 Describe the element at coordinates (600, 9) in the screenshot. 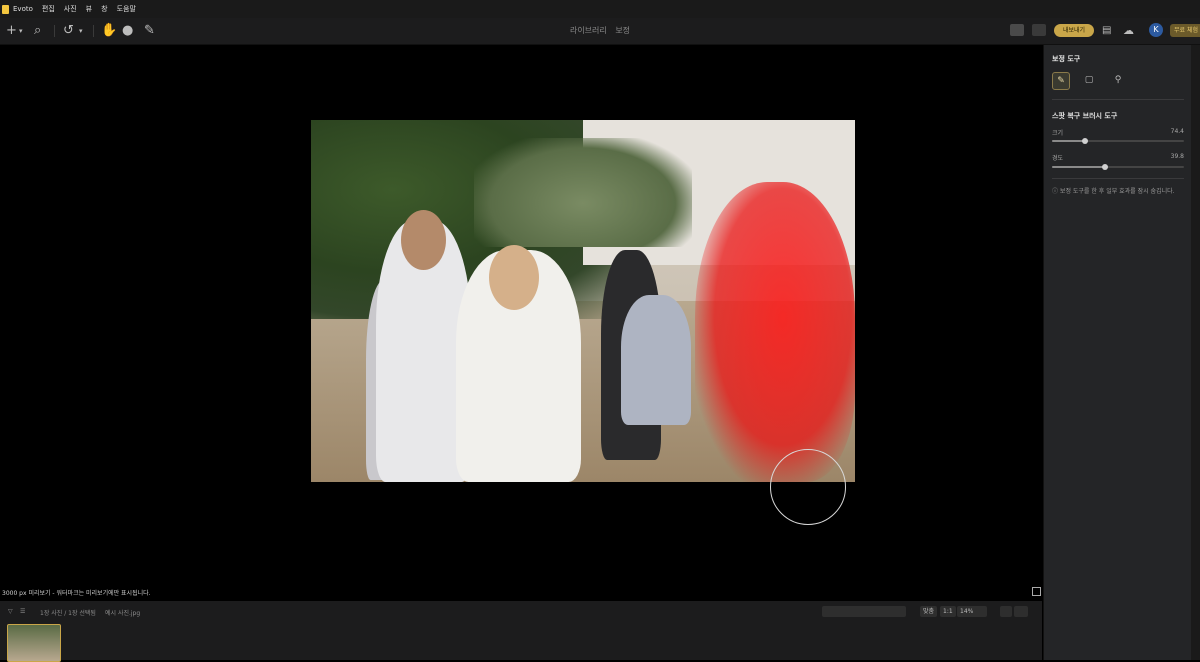

I see `menubar: Evoto 편집 사진 뷰 창 도움말` at that location.